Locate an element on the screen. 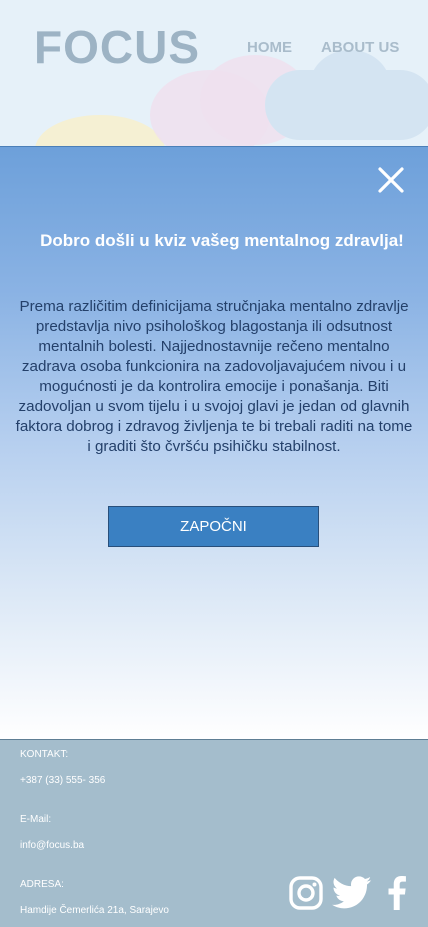 The height and width of the screenshot is (927, 428). facebook-icon is located at coordinates (397, 893).